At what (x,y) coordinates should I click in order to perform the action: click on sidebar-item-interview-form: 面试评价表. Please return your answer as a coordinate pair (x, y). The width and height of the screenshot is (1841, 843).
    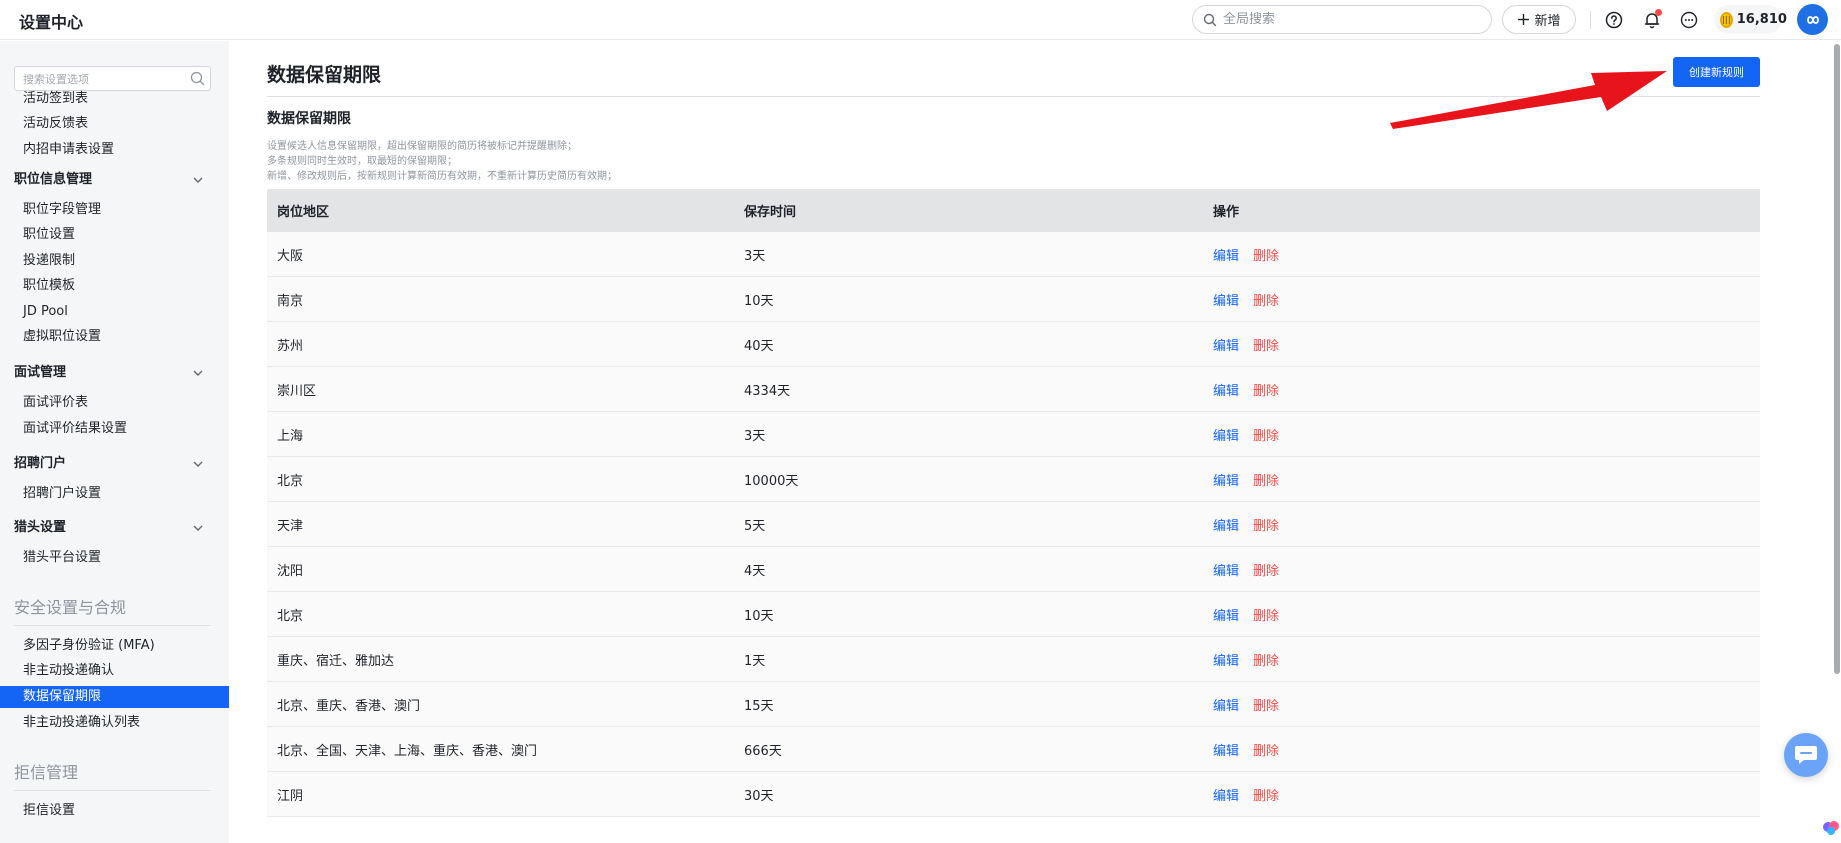
    Looking at the image, I should click on (55, 403).